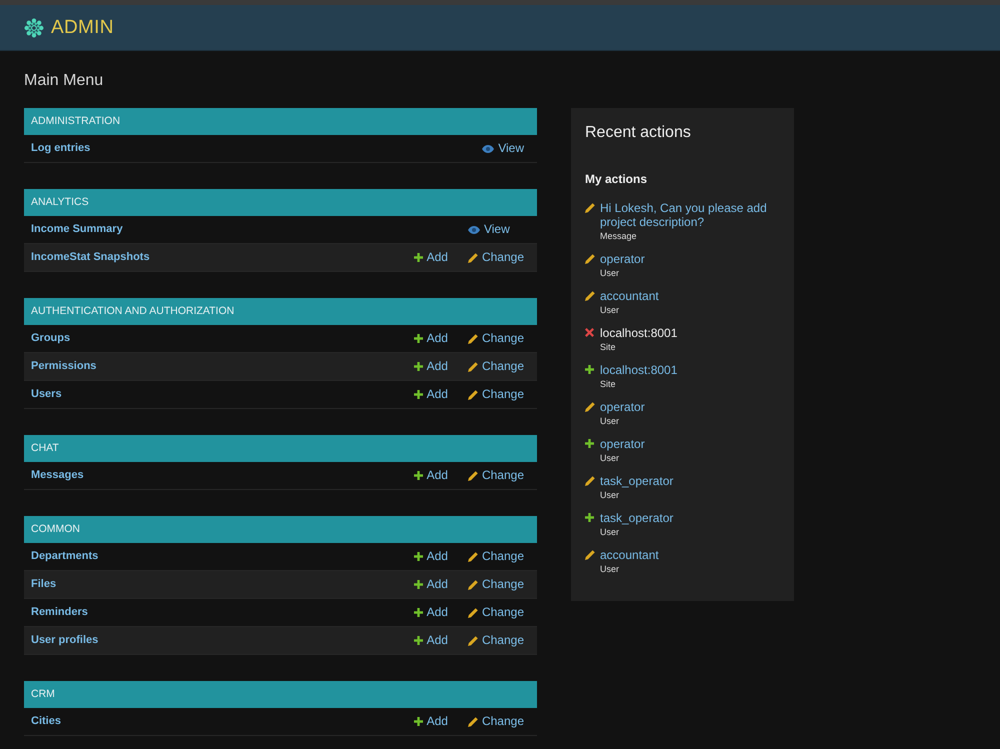  Describe the element at coordinates (64, 81) in the screenshot. I see `page-title: Main Menu` at that location.